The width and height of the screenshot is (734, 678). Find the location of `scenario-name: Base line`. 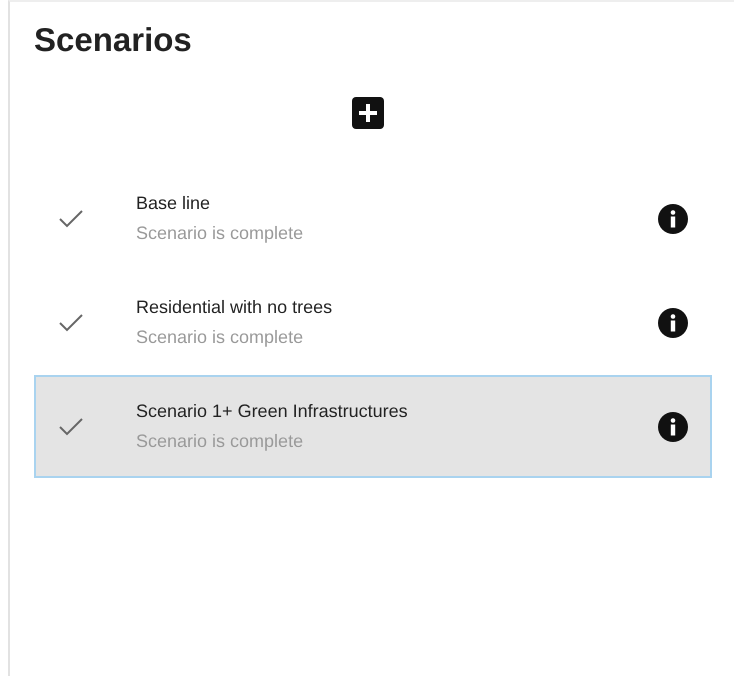

scenario-name: Base line is located at coordinates (173, 203).